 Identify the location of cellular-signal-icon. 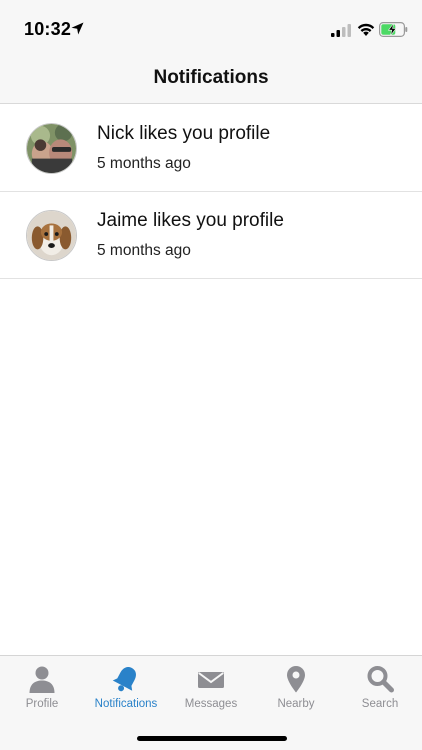
(341, 30).